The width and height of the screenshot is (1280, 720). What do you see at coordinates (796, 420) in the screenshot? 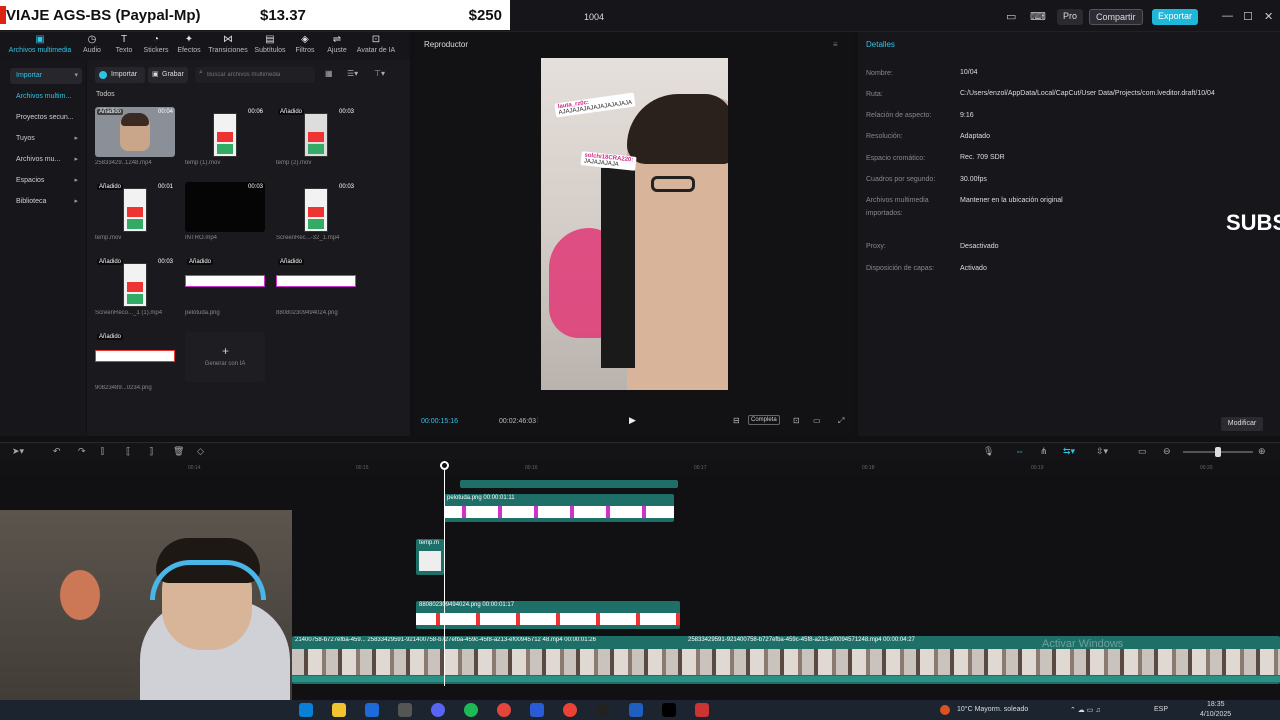
I see `screenshot-icon: ⊡` at bounding box center [796, 420].